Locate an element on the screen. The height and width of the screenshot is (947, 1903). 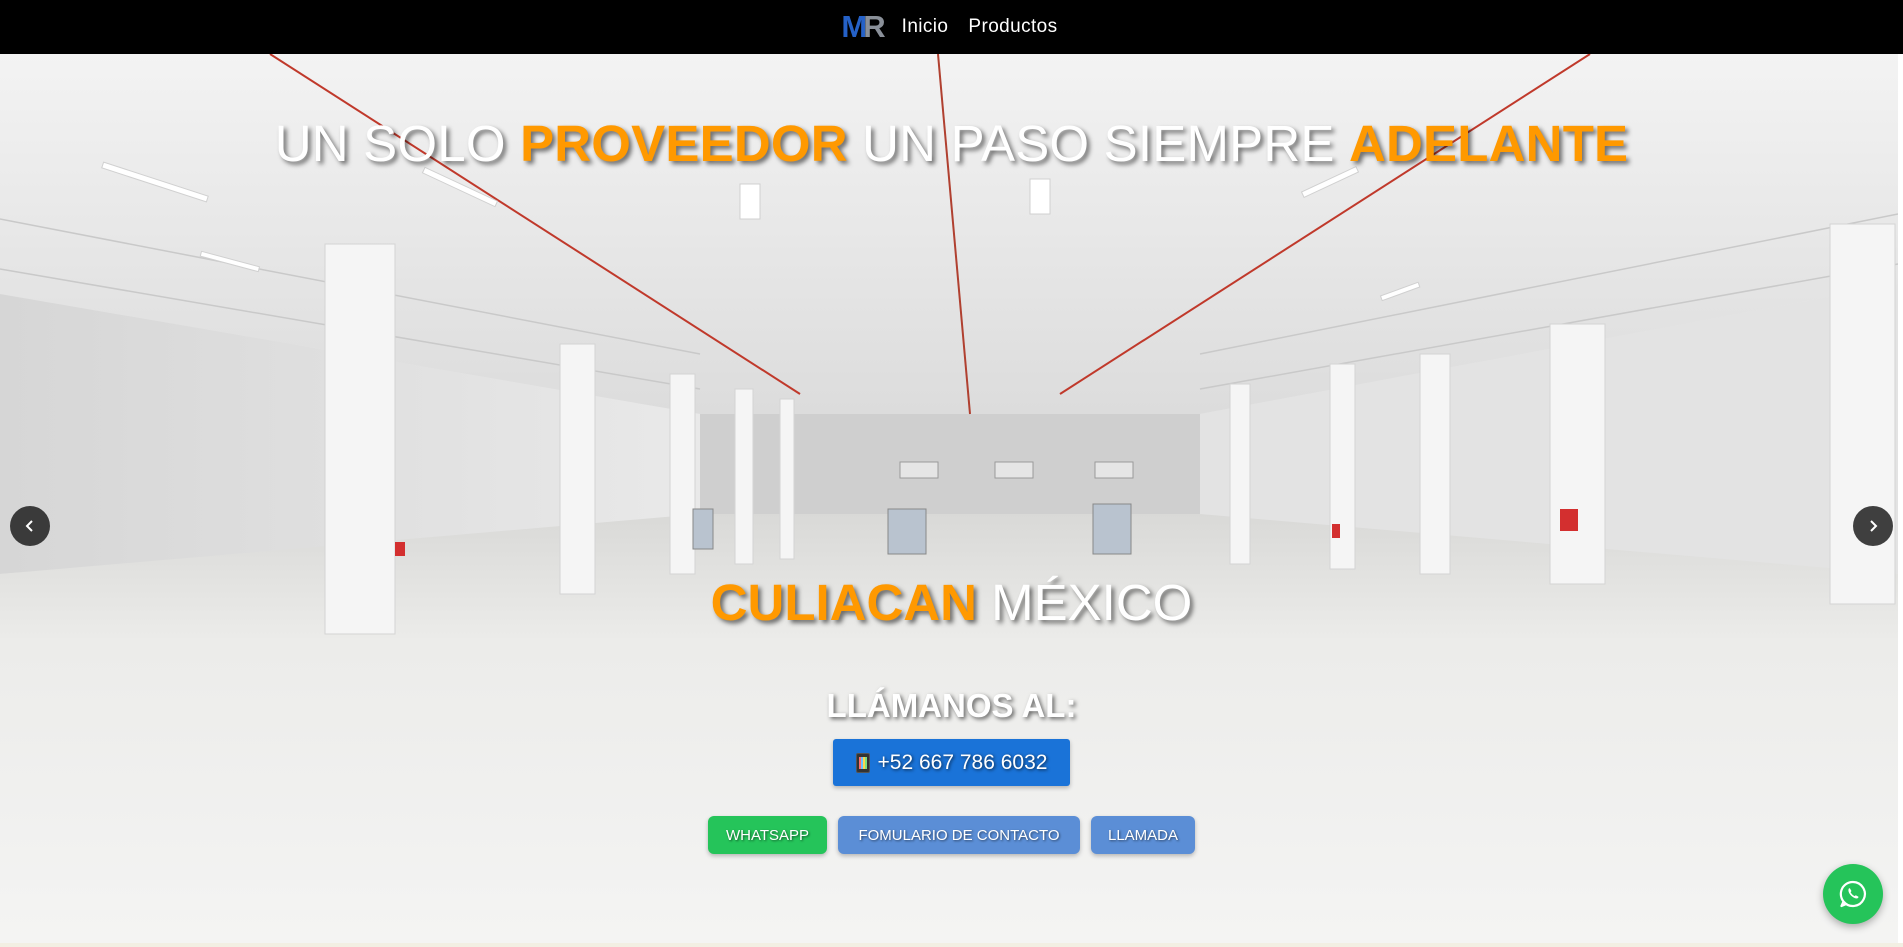
whatsapp-floating-button is located at coordinates (1853, 894).